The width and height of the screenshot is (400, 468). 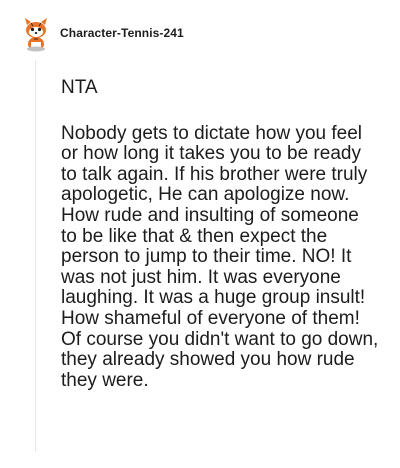 What do you see at coordinates (36, 34) in the screenshot?
I see `snoo-avatar-icon` at bounding box center [36, 34].